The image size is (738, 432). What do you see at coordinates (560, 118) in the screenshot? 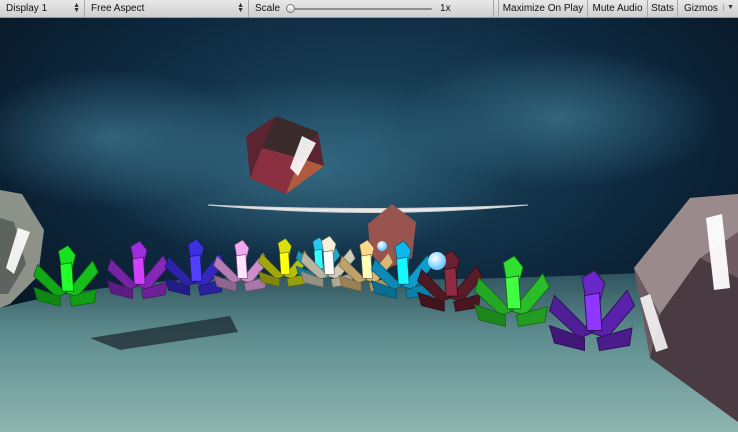
I see `nebula-cloud` at bounding box center [560, 118].